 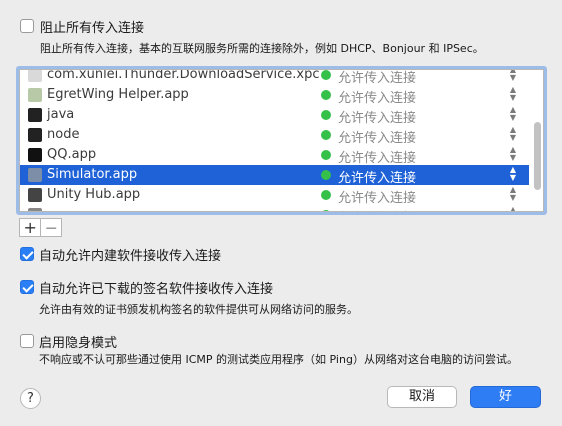 I want to click on auto-allow-builtin-checkbox, so click(x=27, y=254).